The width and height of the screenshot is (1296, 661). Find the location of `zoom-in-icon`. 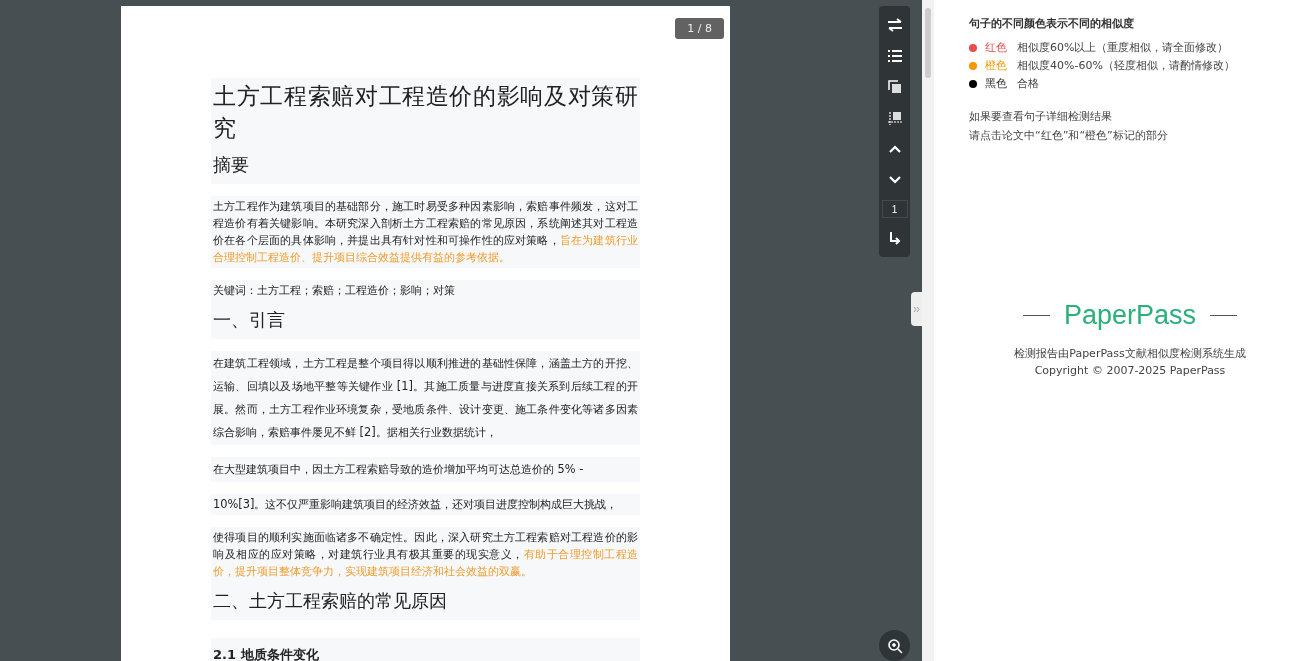

zoom-in-icon is located at coordinates (894, 645).